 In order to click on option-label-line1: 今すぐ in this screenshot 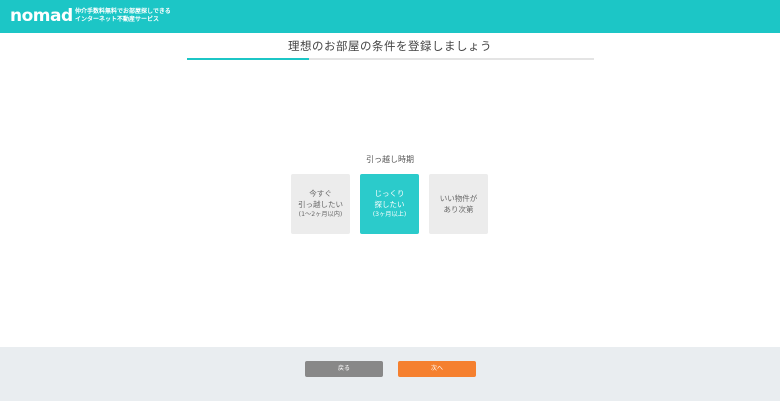, I will do `click(320, 193)`.